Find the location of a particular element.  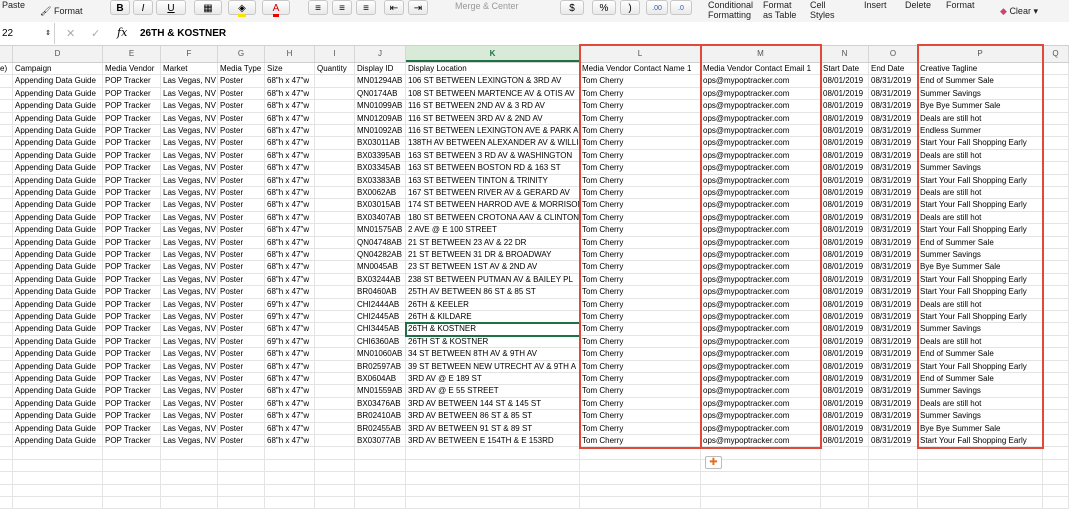

table-cell: BX03011AB is located at coordinates (380, 143).